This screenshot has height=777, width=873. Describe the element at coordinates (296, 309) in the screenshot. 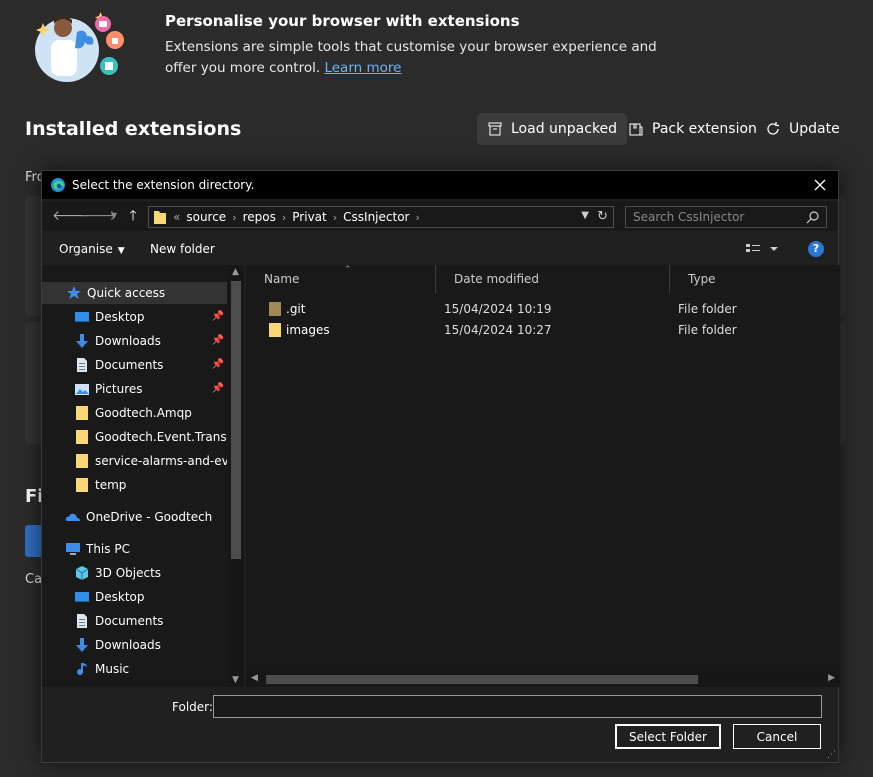

I see `file-name: .git` at that location.